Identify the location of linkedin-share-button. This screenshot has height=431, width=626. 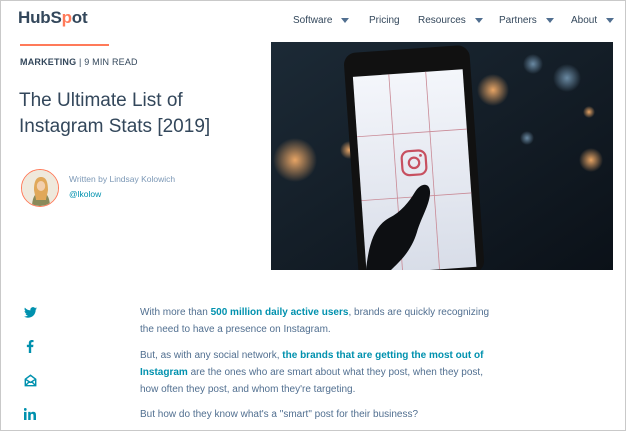
(30, 414).